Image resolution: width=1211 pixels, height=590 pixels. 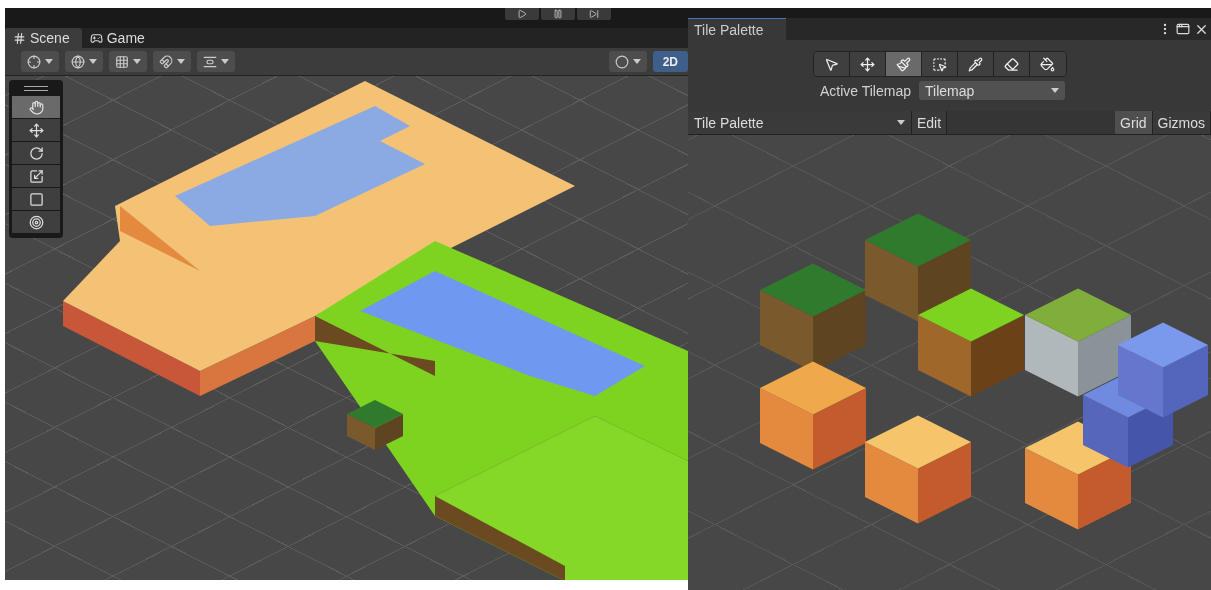 I want to click on palette-dropdown: Tile Palette, so click(x=800, y=122).